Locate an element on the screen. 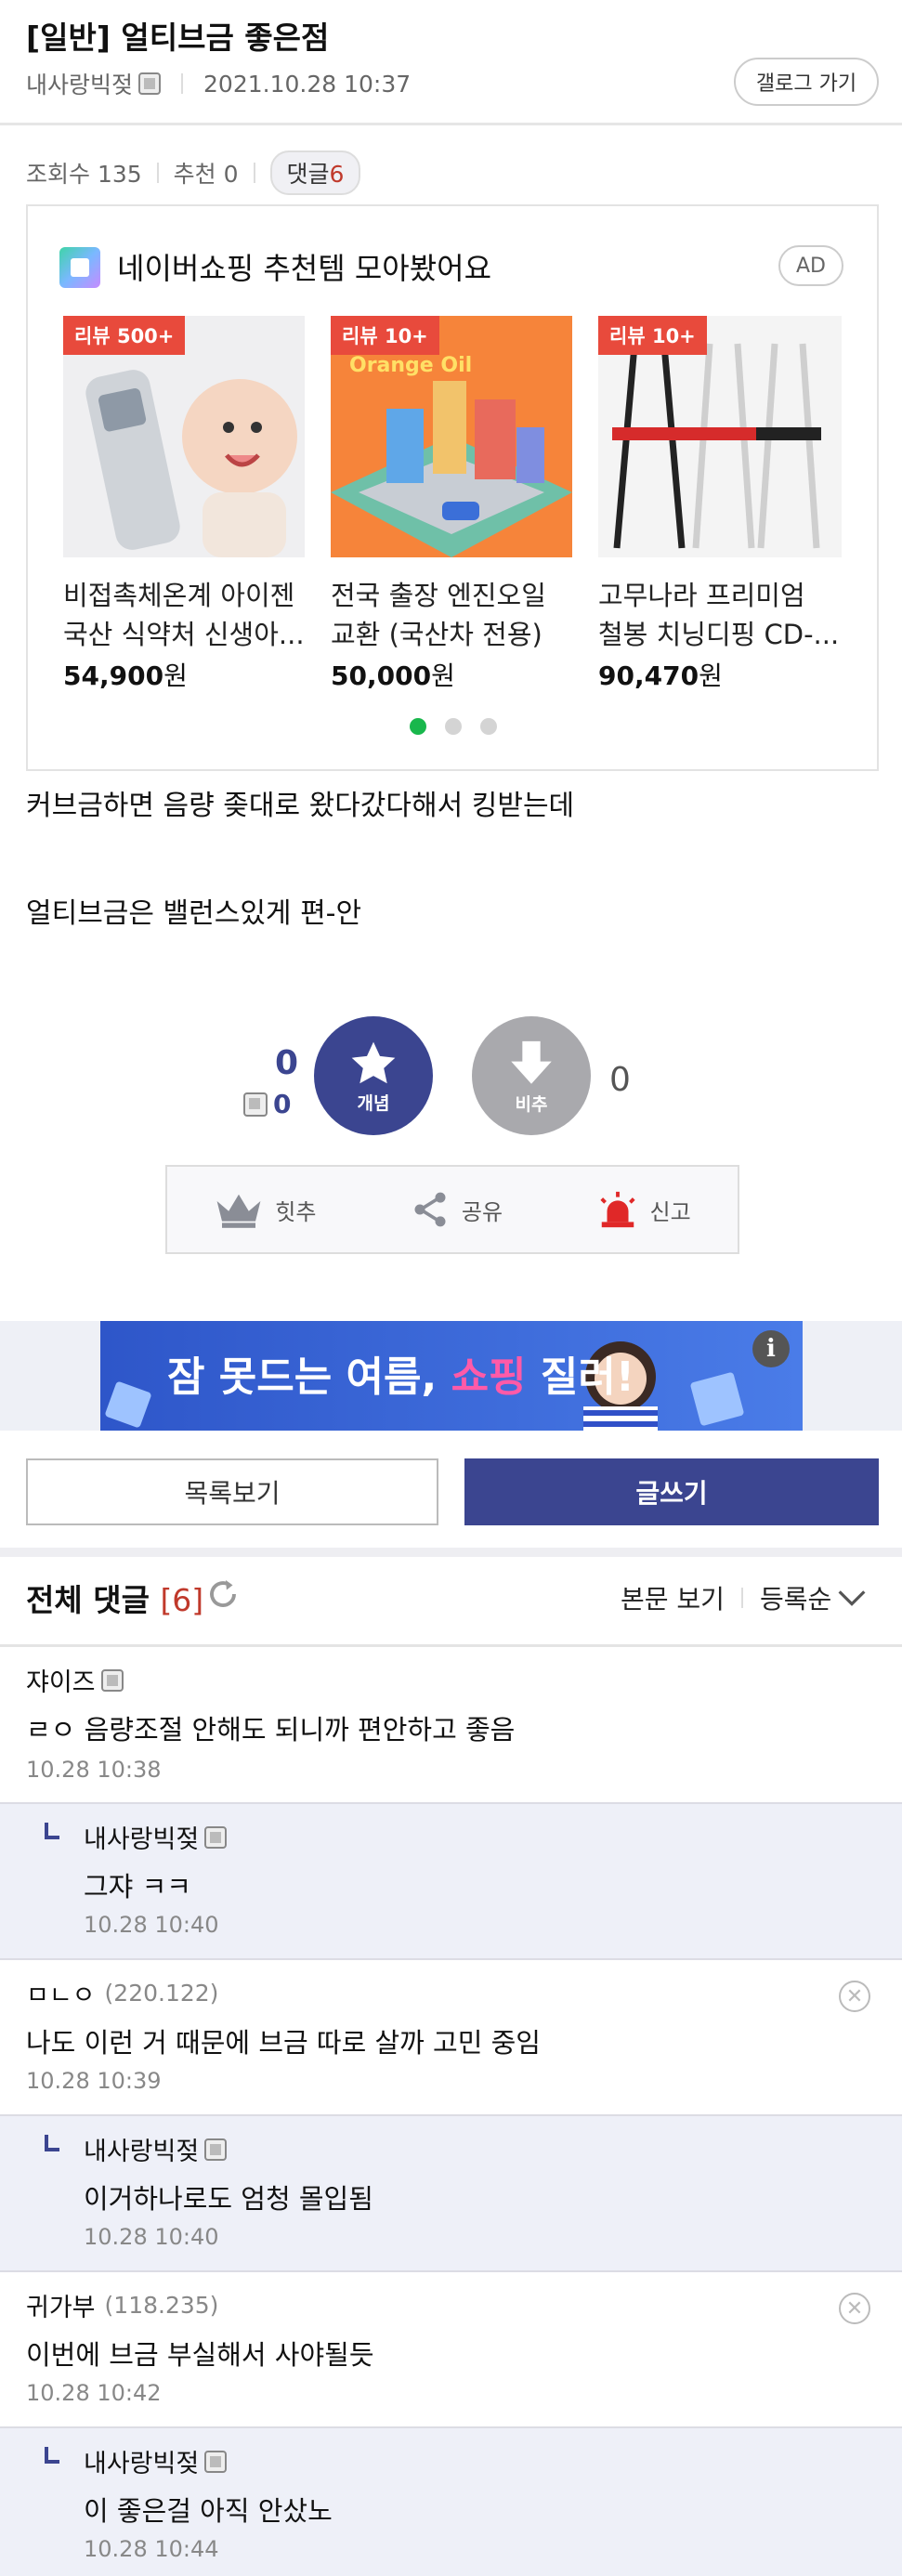 This screenshot has height=2576, width=902. ad-tag: AD is located at coordinates (810, 265).